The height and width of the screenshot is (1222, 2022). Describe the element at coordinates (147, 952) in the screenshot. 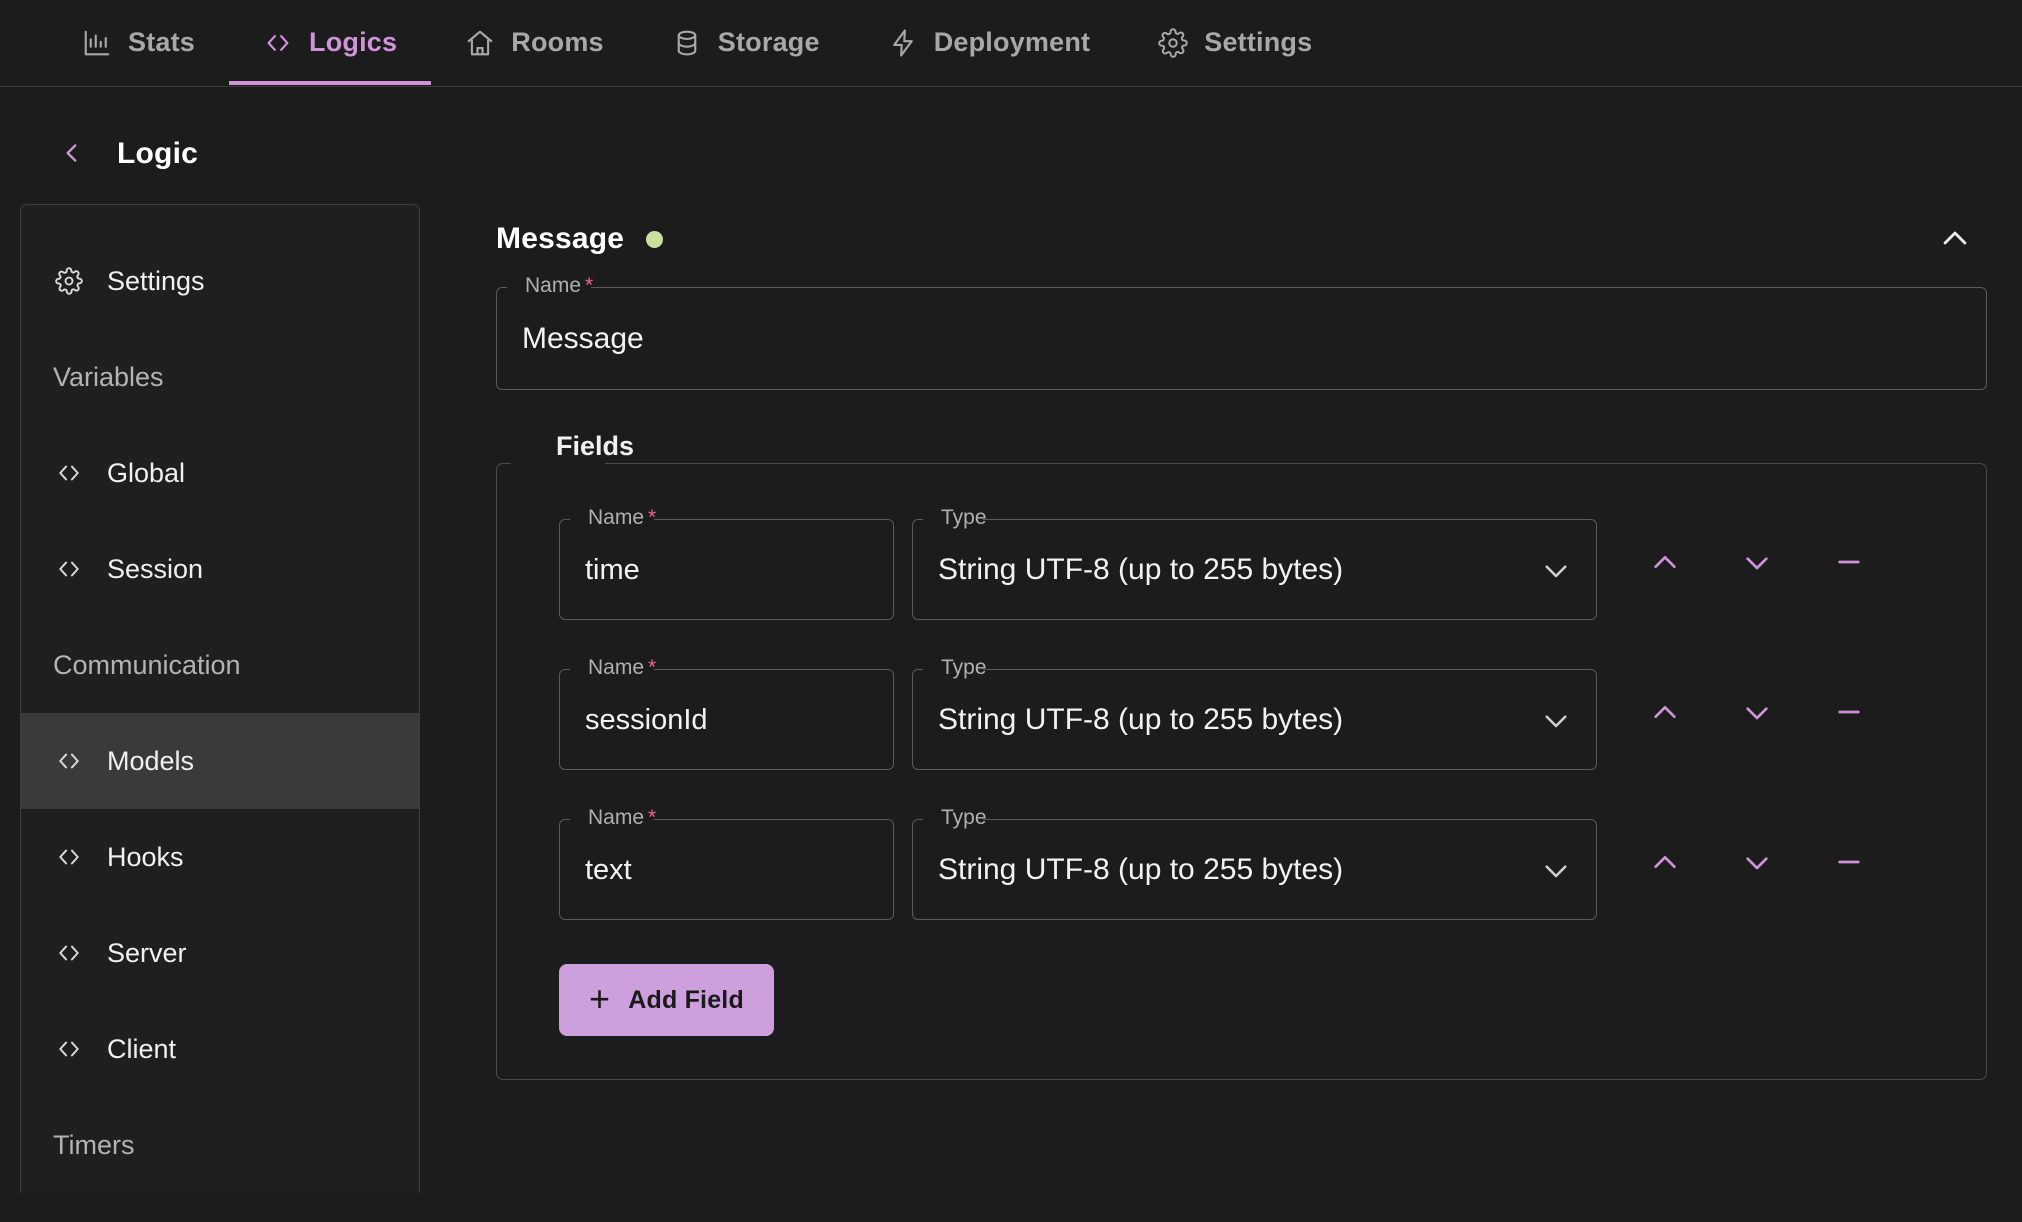

I see `sidebar-item-label: Server` at that location.